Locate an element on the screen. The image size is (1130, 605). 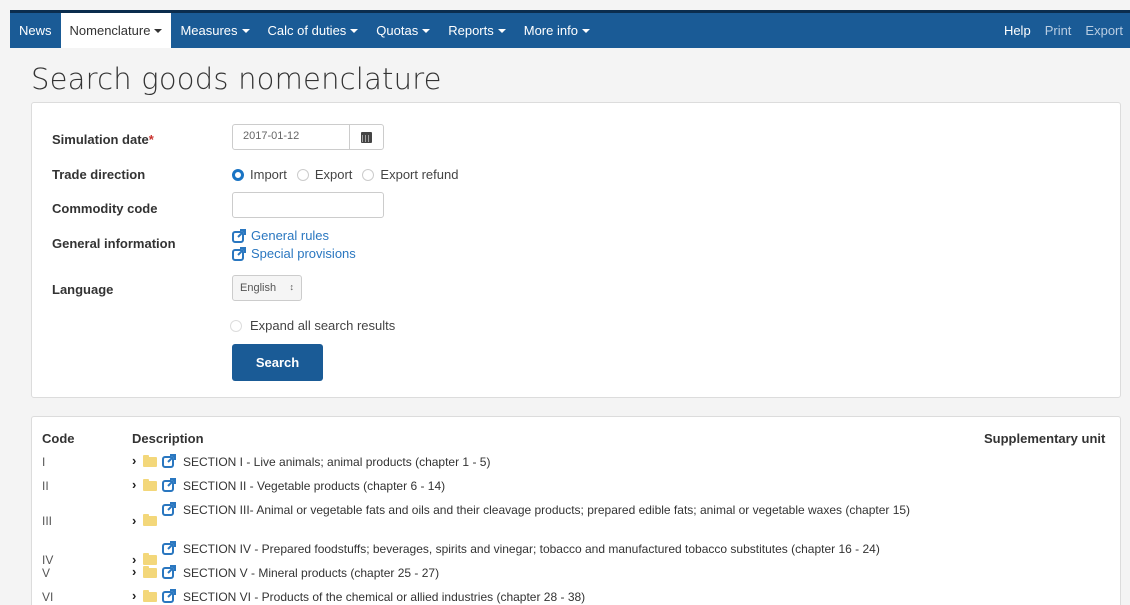
required-marker: * is located at coordinates (151, 139).